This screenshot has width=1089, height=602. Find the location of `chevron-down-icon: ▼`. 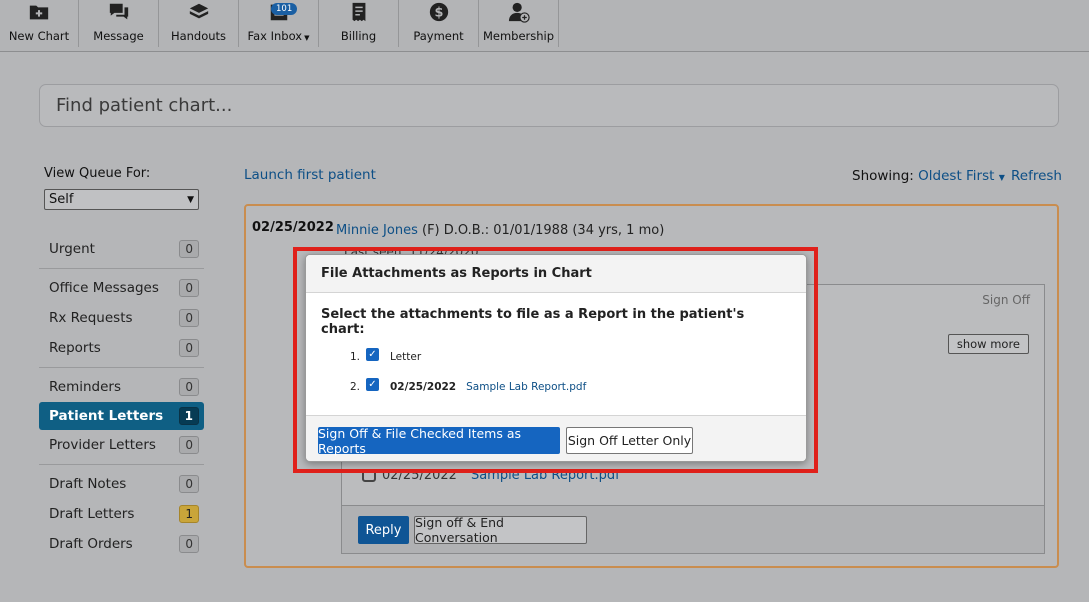

chevron-down-icon: ▼ is located at coordinates (190, 199).